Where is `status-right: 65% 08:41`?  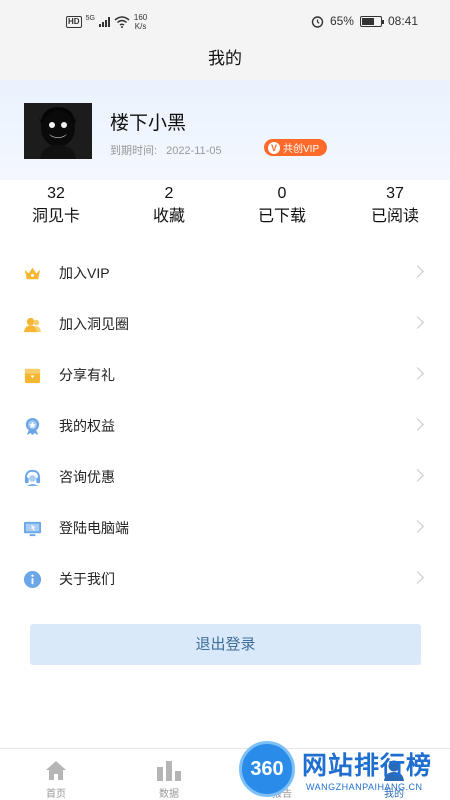 status-right: 65% 08:41 is located at coordinates (364, 21).